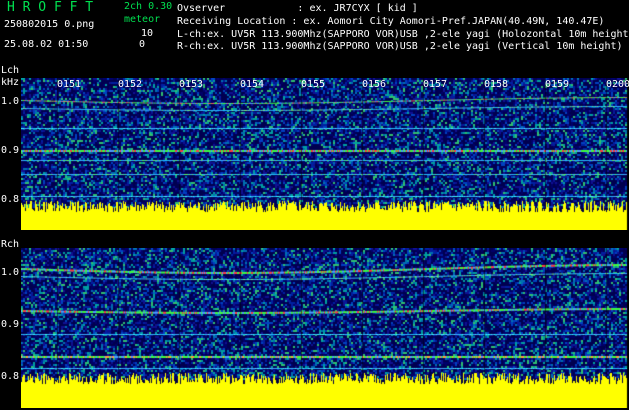 The width and height of the screenshot is (629, 410). Describe the element at coordinates (147, 33) in the screenshot. I see `meteor-count-lch: 10` at that location.